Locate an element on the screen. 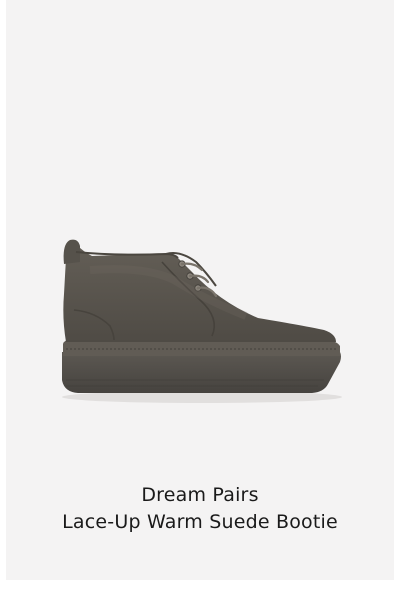 This screenshot has height=607, width=400. boot-welt is located at coordinates (201, 348).